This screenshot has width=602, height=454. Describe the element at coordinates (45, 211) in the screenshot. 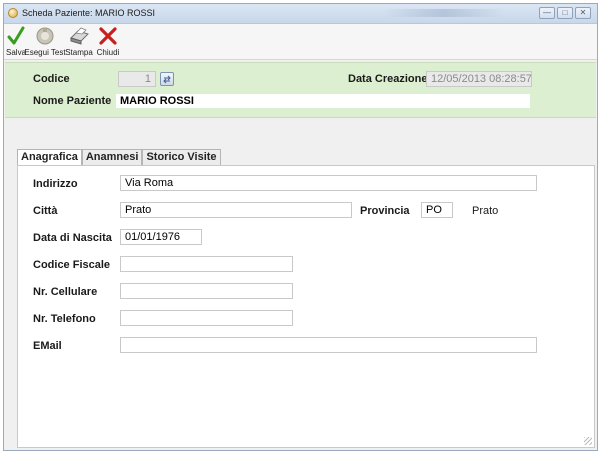

I see `citta-label: Città` at that location.